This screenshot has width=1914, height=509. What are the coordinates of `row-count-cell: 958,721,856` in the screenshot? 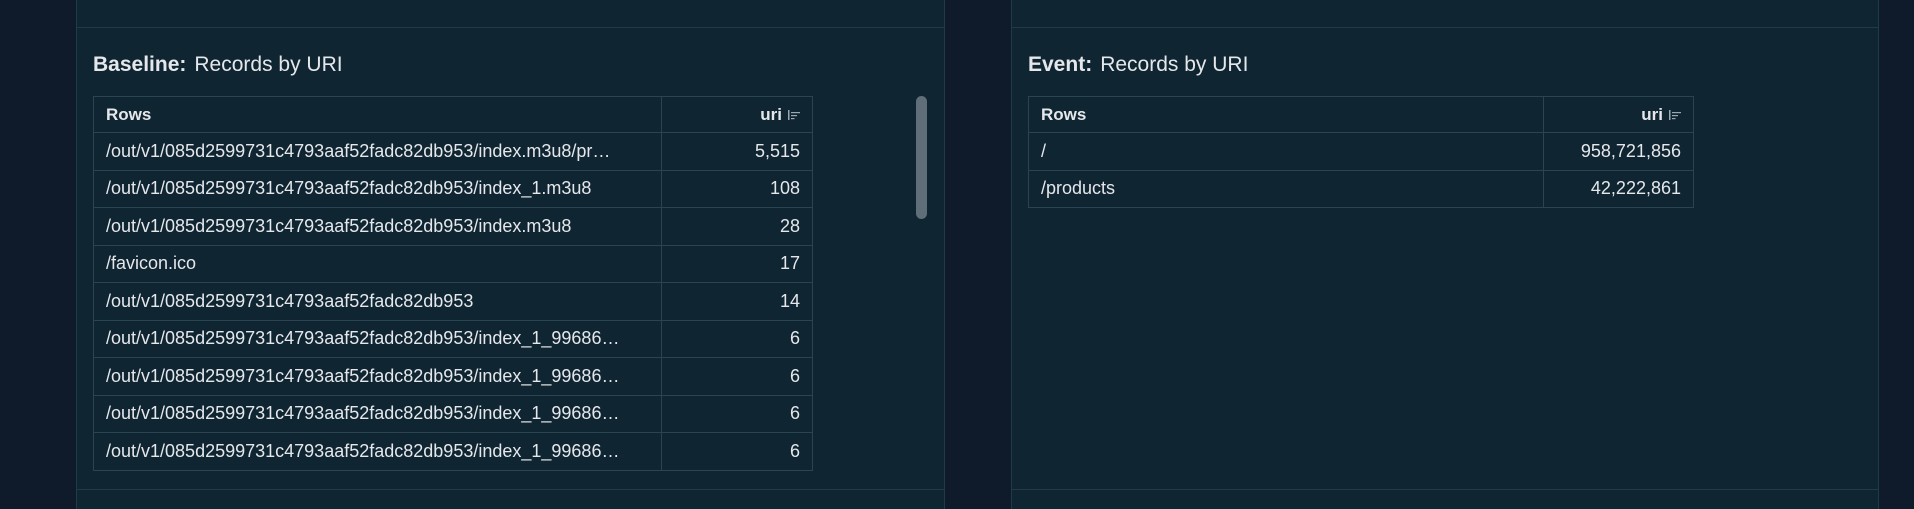 It's located at (1618, 151).